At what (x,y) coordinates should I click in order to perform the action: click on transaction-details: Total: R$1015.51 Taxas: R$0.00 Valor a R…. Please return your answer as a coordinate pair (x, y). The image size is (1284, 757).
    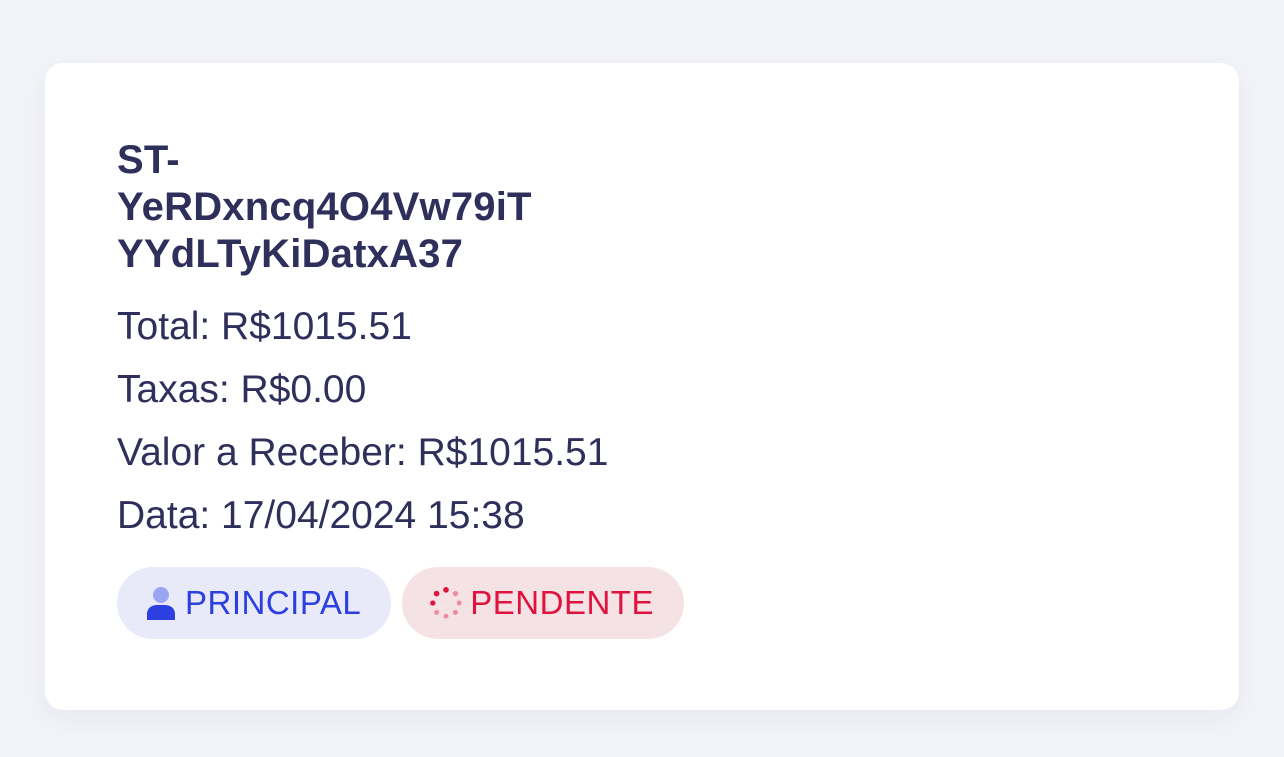
    Looking at the image, I should click on (362, 421).